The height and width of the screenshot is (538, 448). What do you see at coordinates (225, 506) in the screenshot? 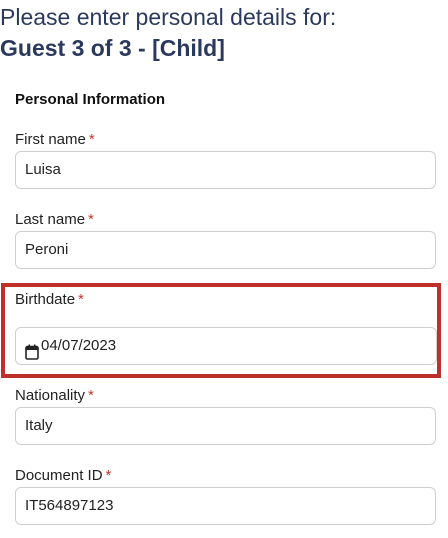
I see `document-id-input: IT564897123` at bounding box center [225, 506].